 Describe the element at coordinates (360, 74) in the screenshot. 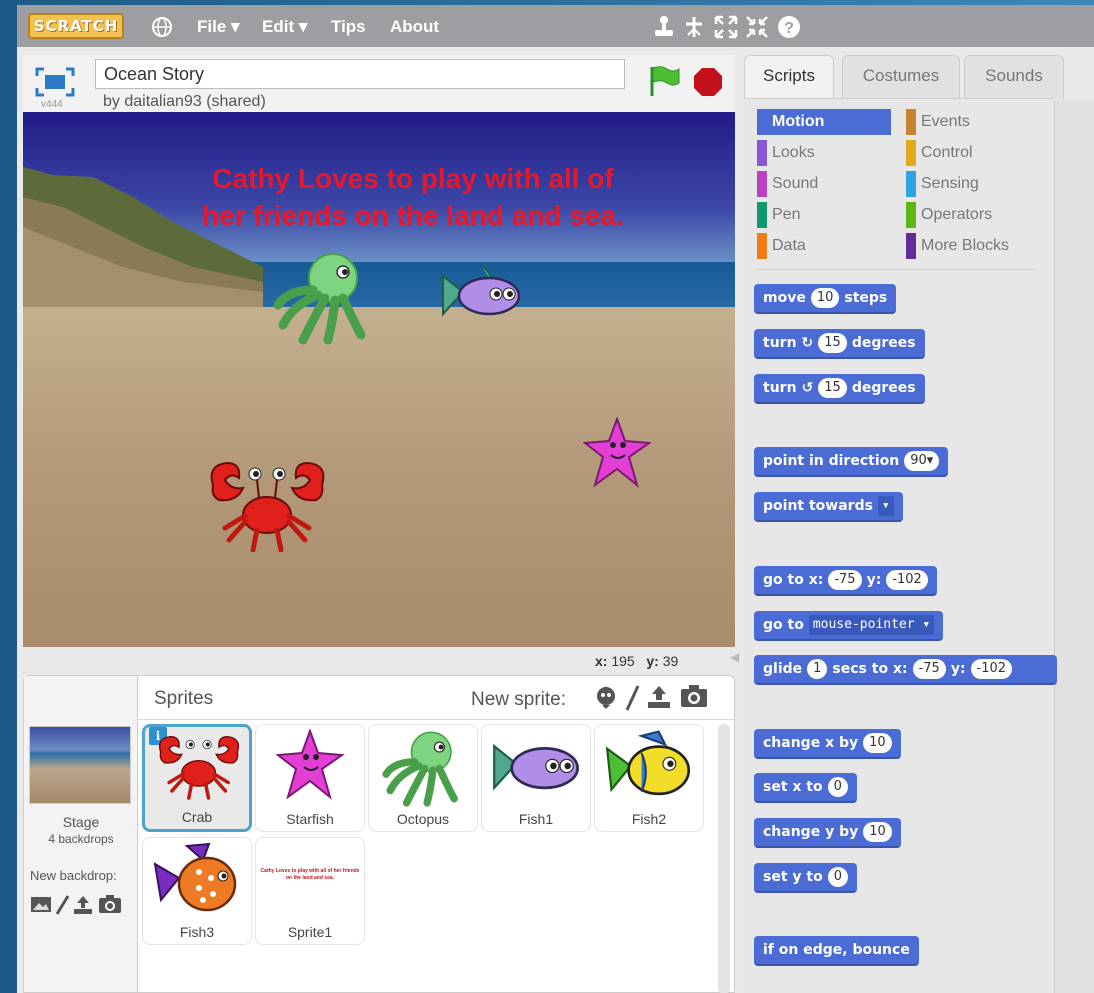

I see `project-title-input` at that location.